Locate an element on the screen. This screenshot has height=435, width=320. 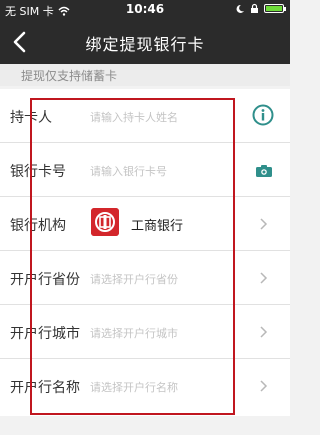
lock-rotation-icon is located at coordinates (254, 8).